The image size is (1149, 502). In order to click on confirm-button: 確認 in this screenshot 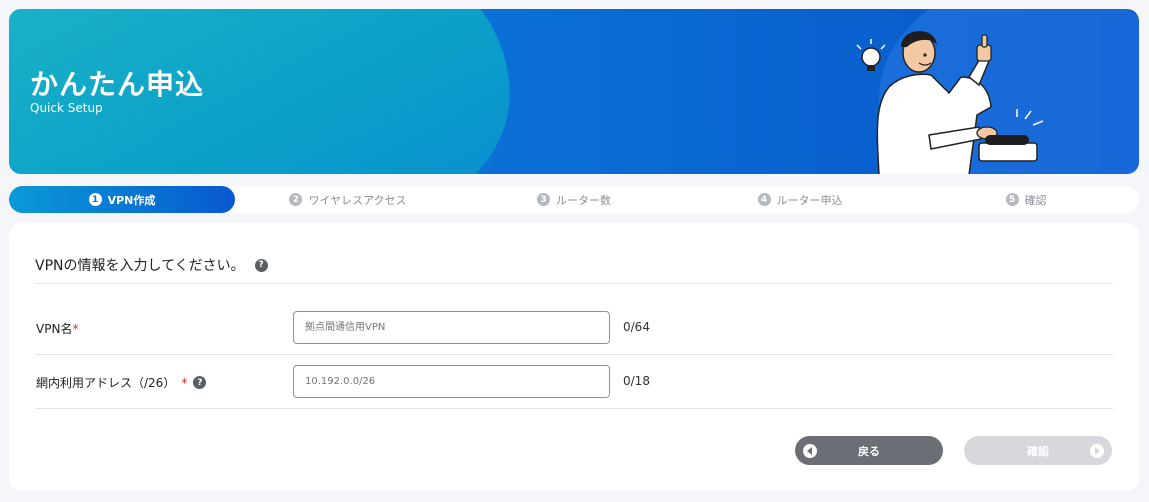, I will do `click(1038, 450)`.